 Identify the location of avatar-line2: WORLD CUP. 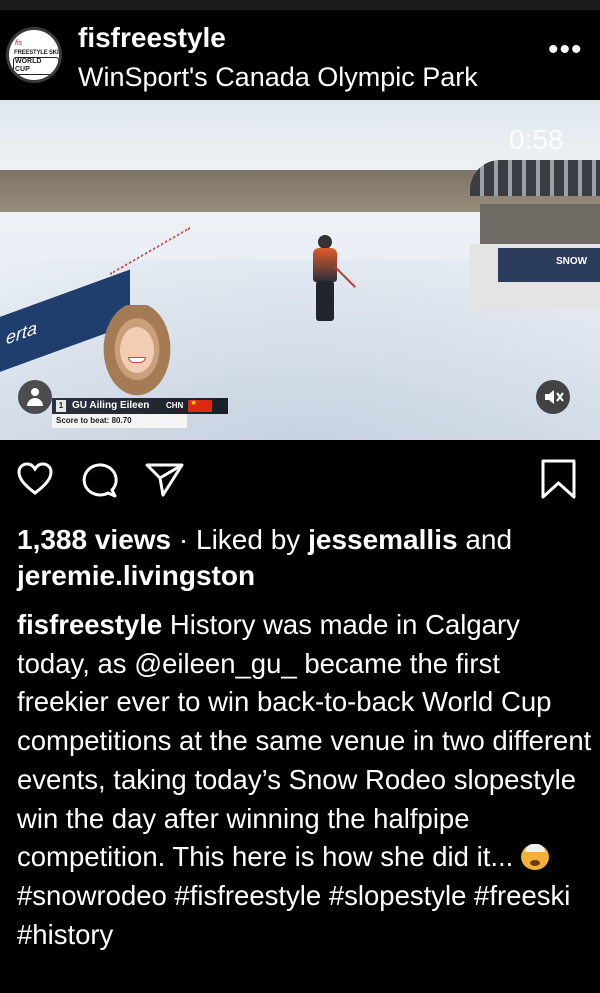
(36, 66).